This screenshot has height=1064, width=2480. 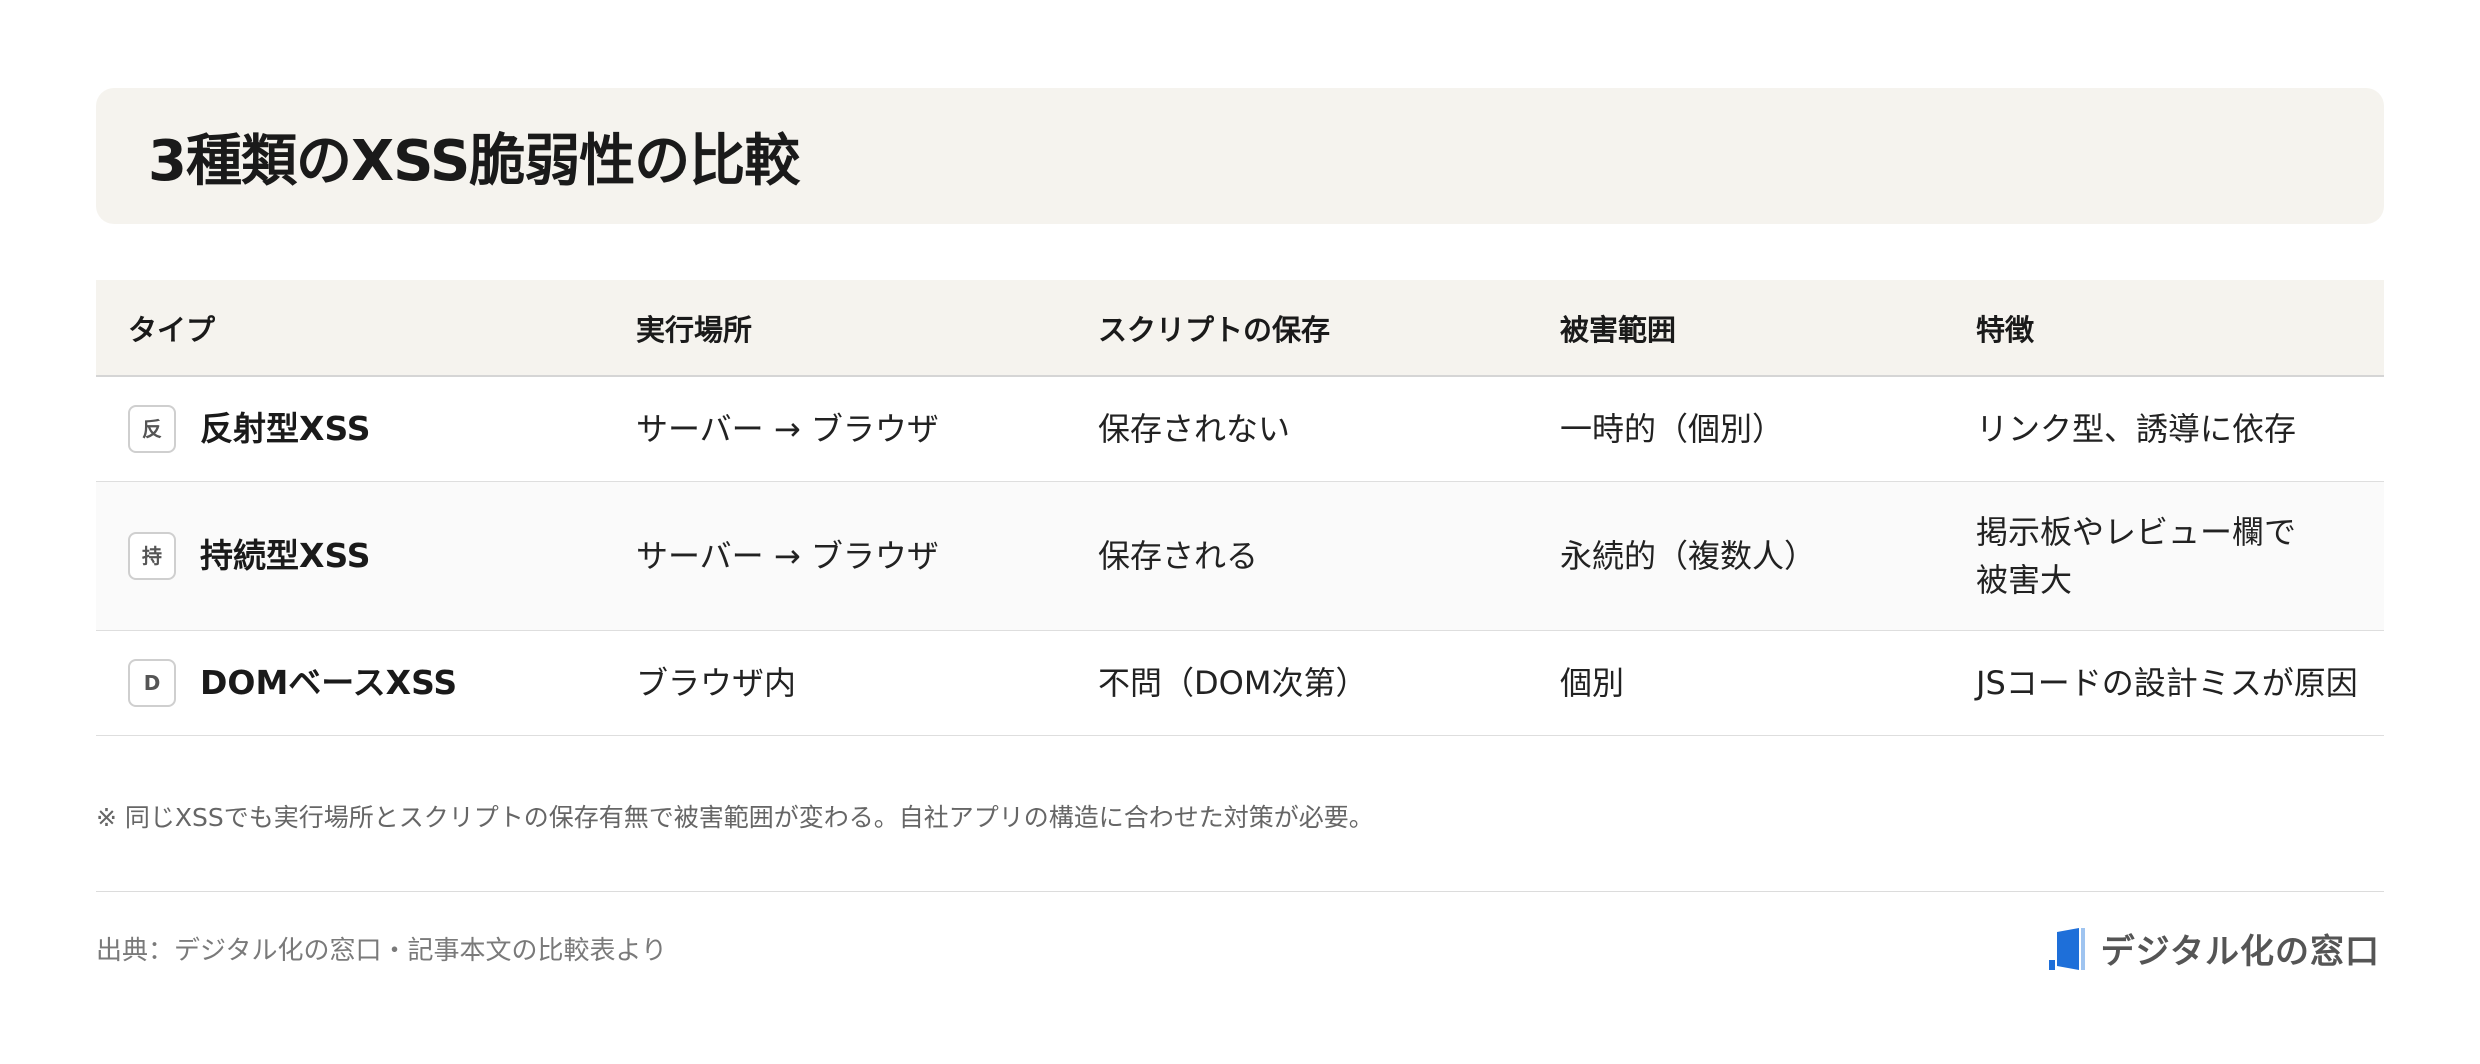 I want to click on reflected-icon: 反, so click(x=152, y=429).